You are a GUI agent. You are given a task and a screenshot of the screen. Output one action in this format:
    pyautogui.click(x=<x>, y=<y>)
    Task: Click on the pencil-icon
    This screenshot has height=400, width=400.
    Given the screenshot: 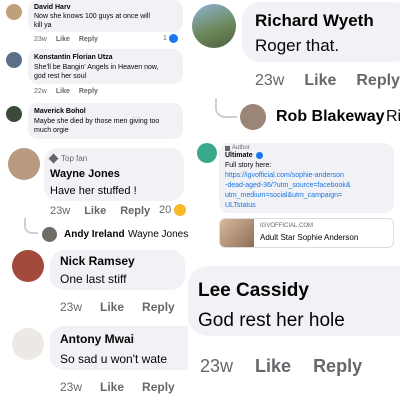 What is the action you would take?
    pyautogui.click(x=227, y=148)
    